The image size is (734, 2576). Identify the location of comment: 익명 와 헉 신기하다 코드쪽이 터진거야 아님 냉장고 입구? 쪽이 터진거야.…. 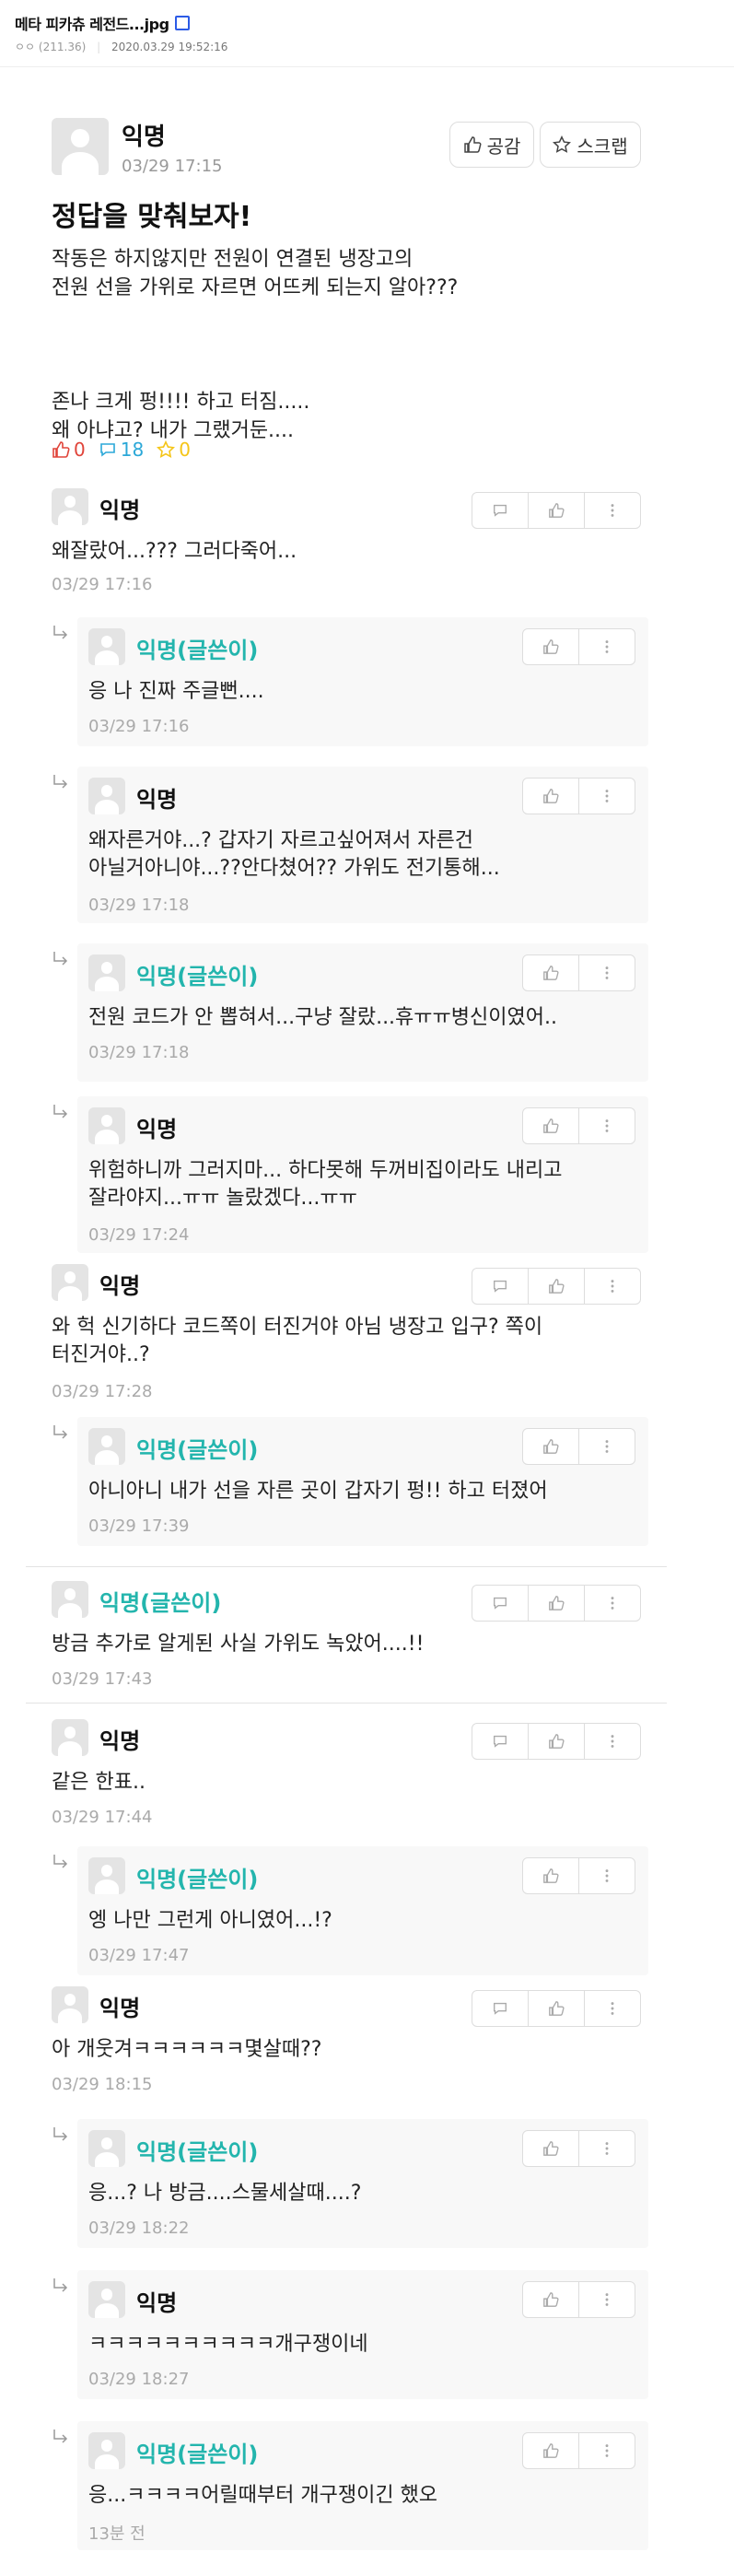
(347, 1333).